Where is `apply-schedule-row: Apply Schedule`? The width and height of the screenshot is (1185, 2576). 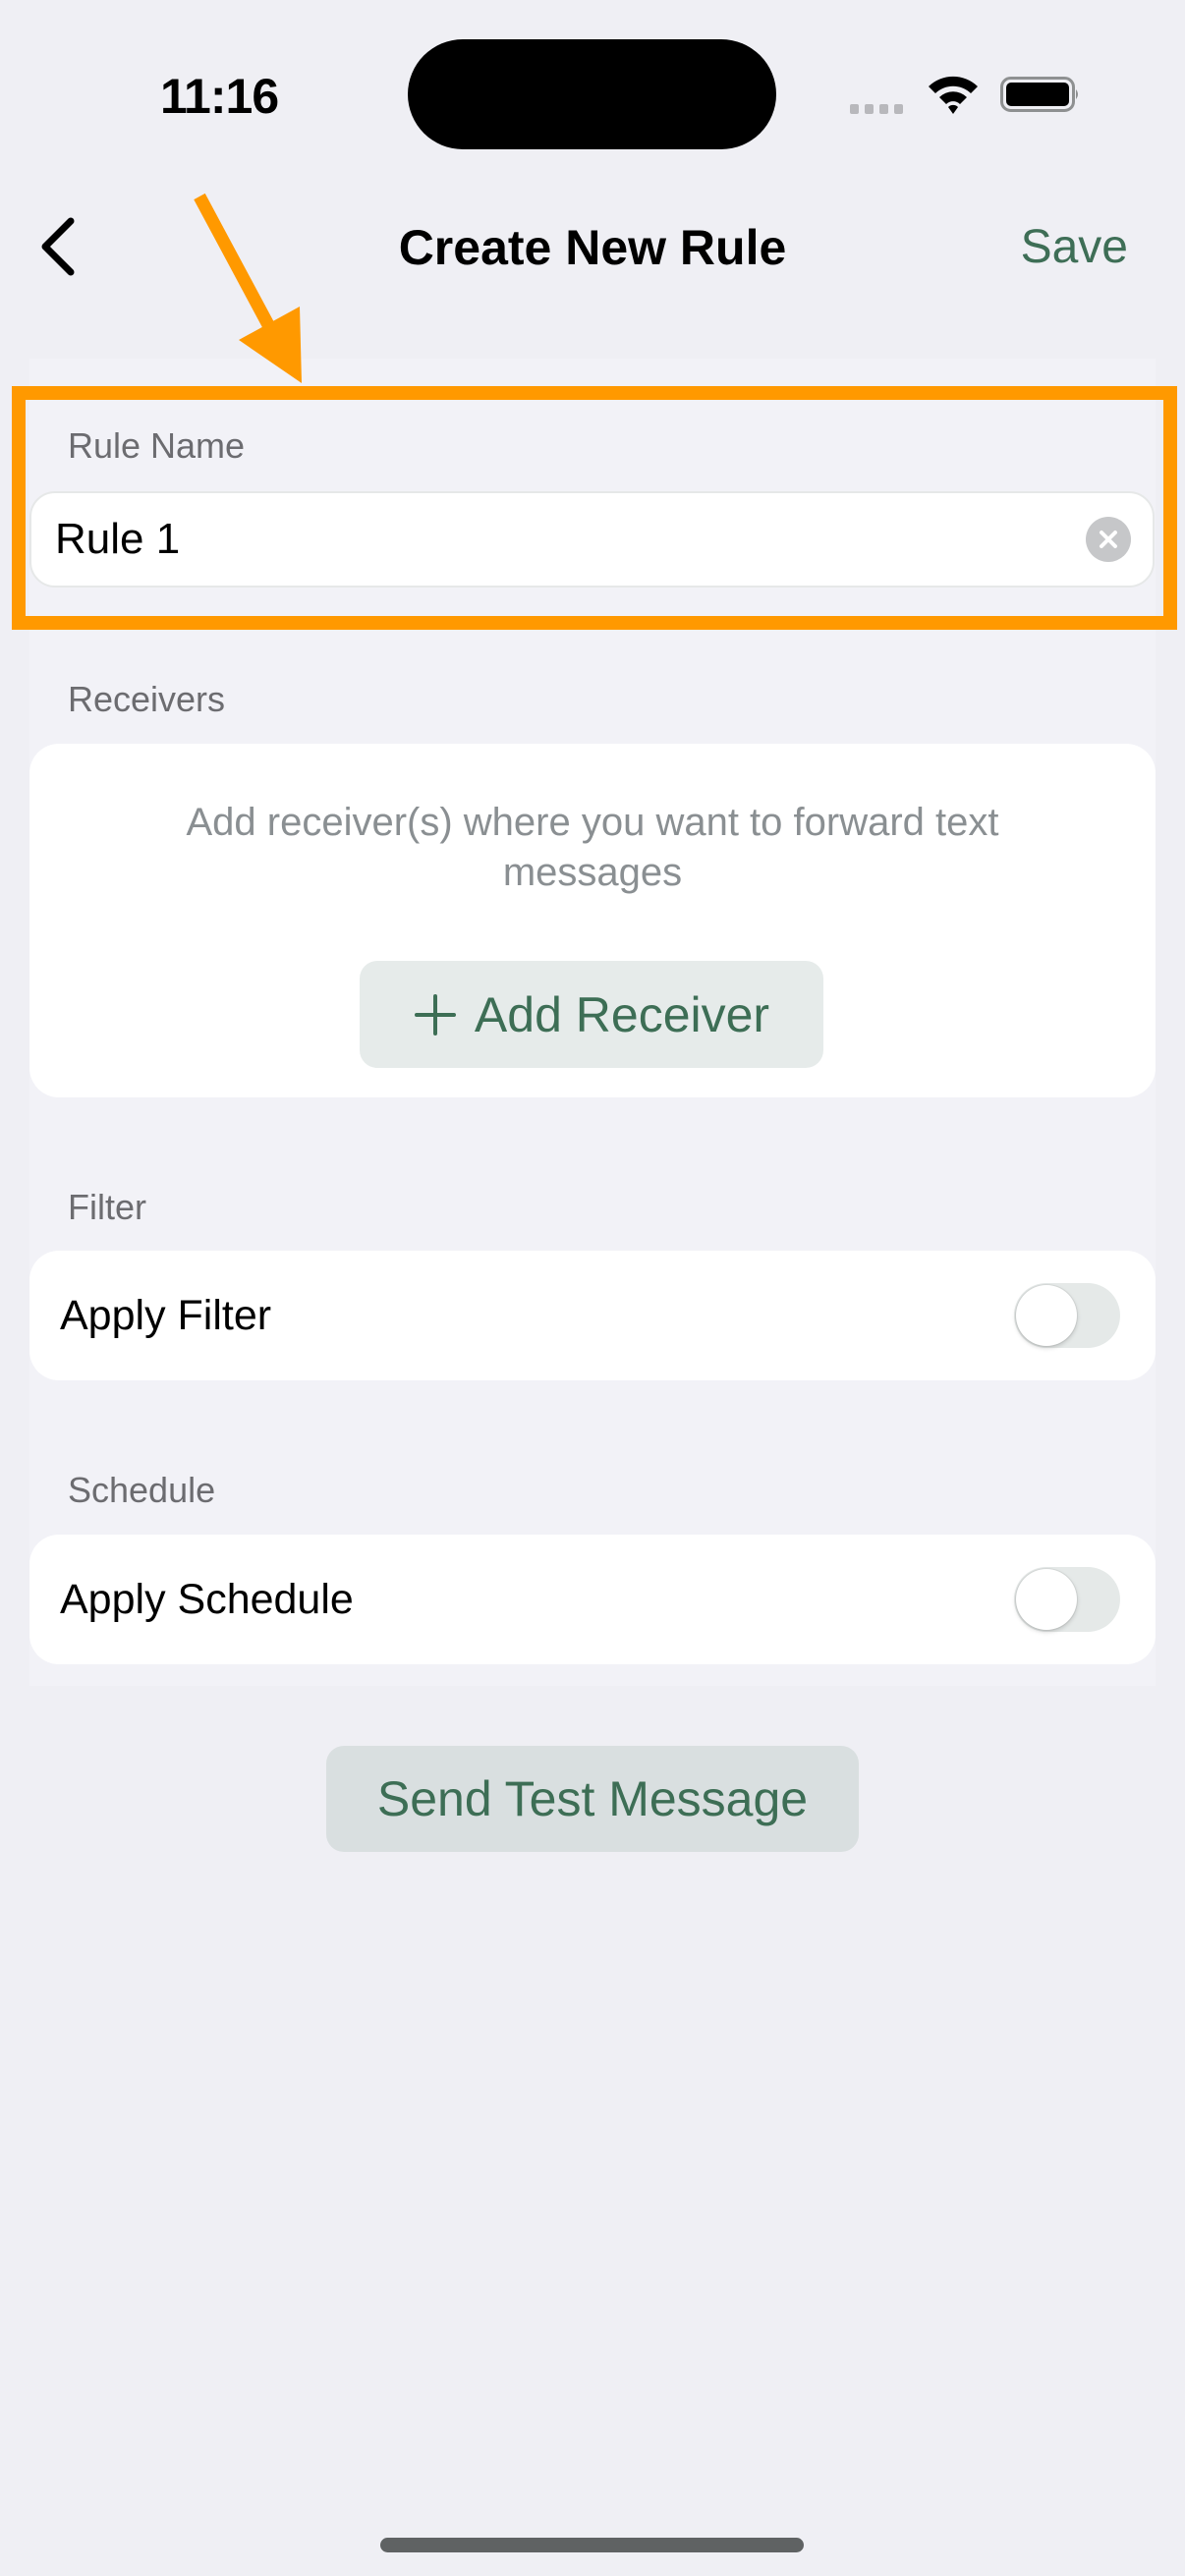 apply-schedule-row: Apply Schedule is located at coordinates (592, 1599).